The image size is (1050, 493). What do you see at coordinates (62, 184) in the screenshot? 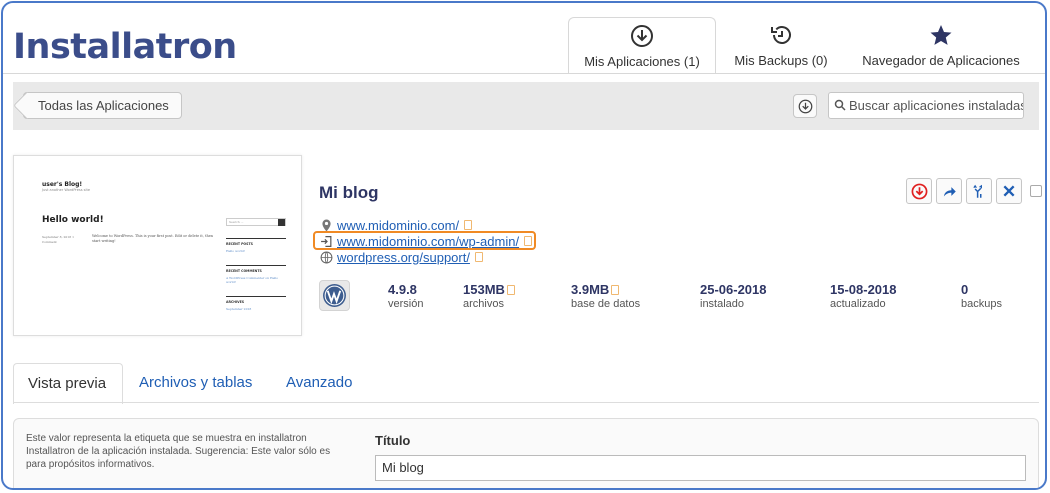
I see `thumb-site-title: user's Blog!` at bounding box center [62, 184].